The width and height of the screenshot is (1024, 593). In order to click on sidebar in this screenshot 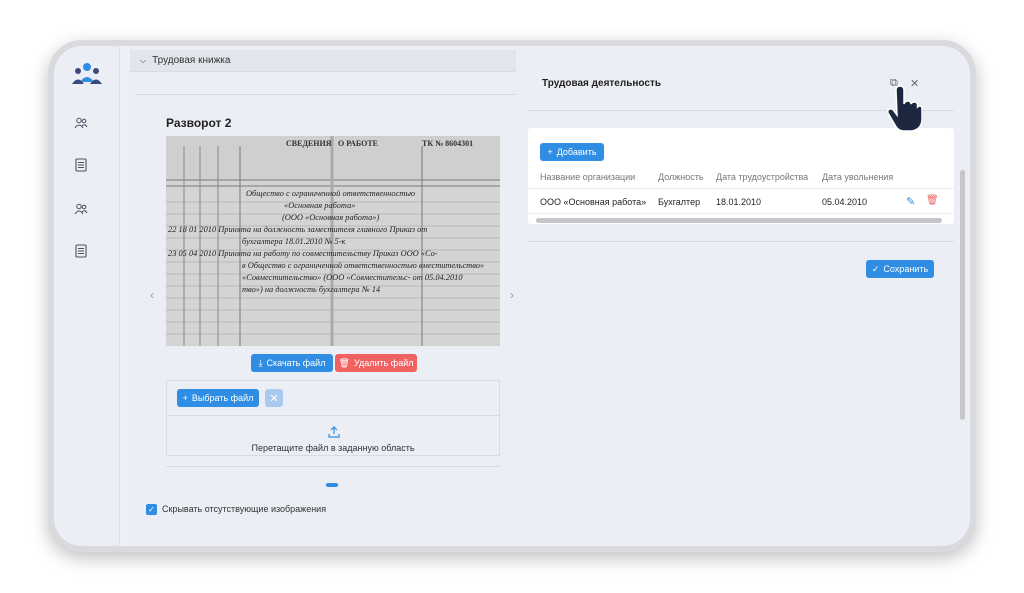, I will do `click(87, 296)`.